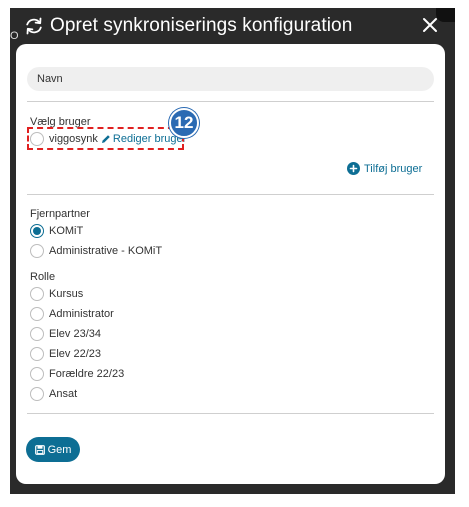 The image size is (469, 507). I want to click on remote-partner-option-komit: KOMiT, so click(56, 231).